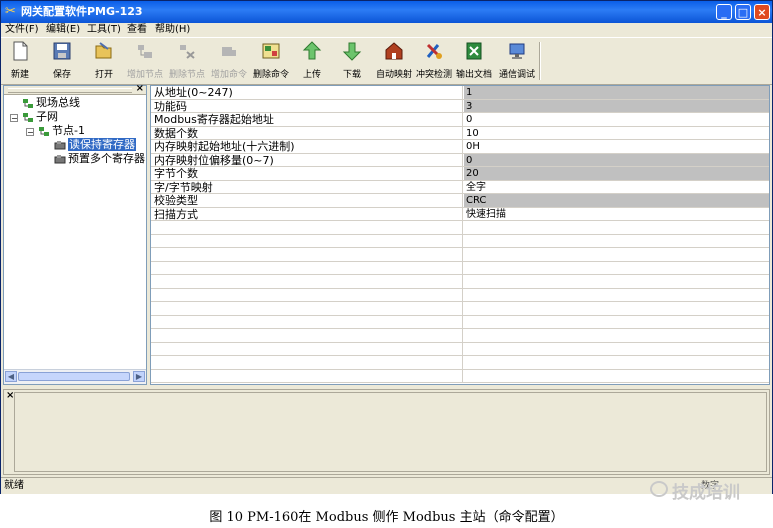 Image resolution: width=773 pixels, height=528 pixels. I want to click on property-name: 扫描方式, so click(176, 214).